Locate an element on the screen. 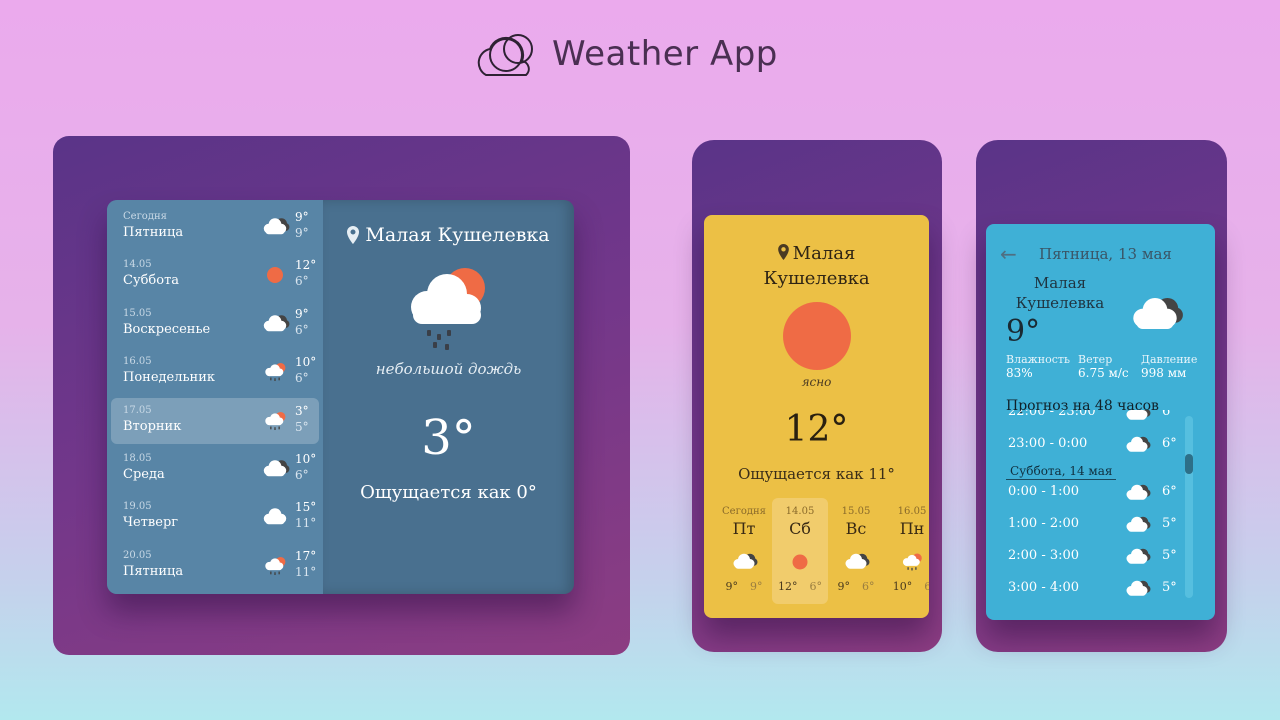 The height and width of the screenshot is (720, 1280). day-row: 16.05 Понедельник 10° 6° is located at coordinates (215, 372).